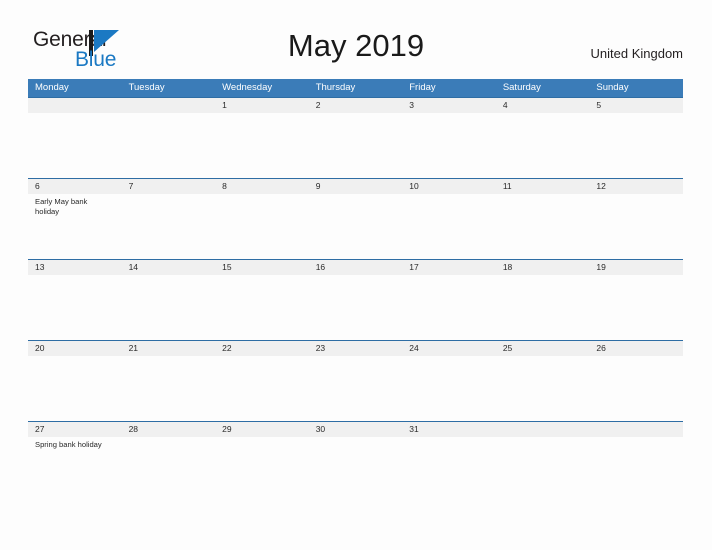  What do you see at coordinates (320, 429) in the screenshot?
I see `day-number: 30` at bounding box center [320, 429].